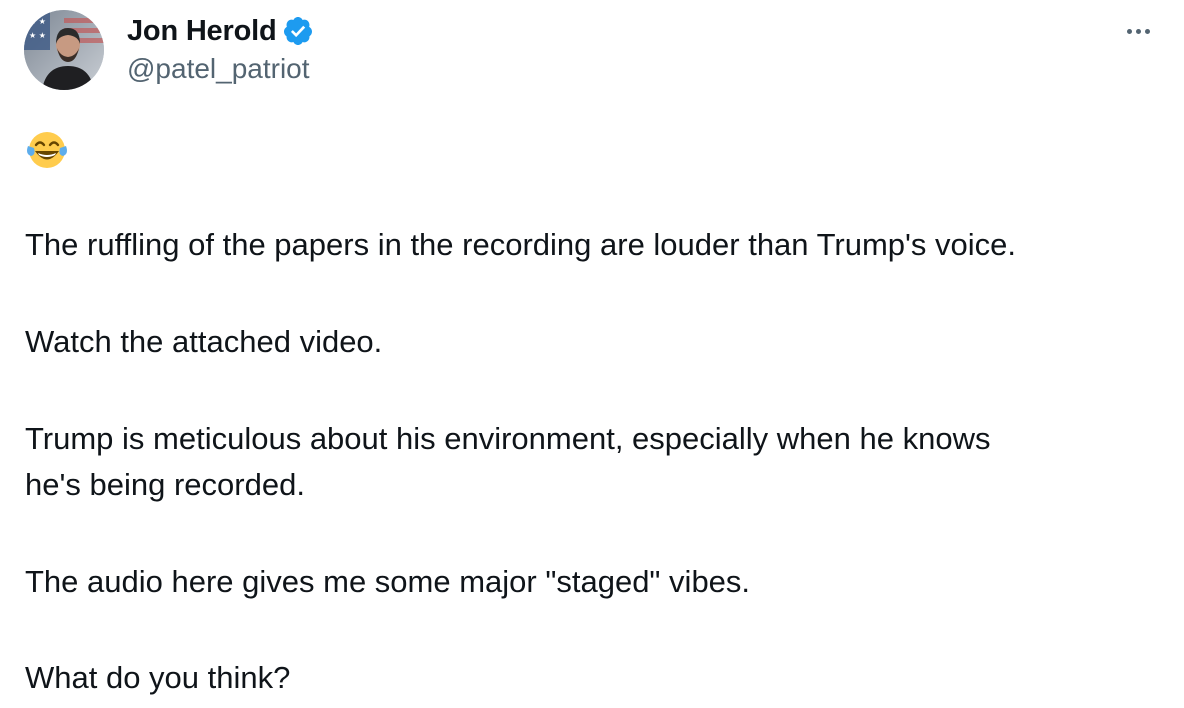  I want to click on tweet-text-line-6: What do you think?, so click(158, 677).